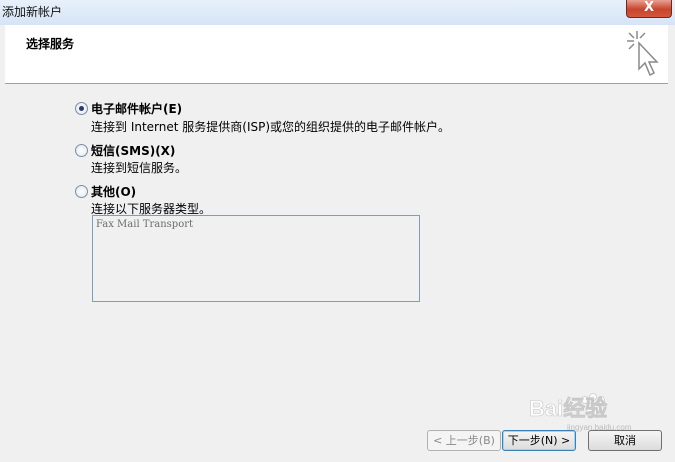 This screenshot has height=462, width=675. Describe the element at coordinates (256, 258) in the screenshot. I see `server-type-listbox: Fax Mail Transport` at that location.